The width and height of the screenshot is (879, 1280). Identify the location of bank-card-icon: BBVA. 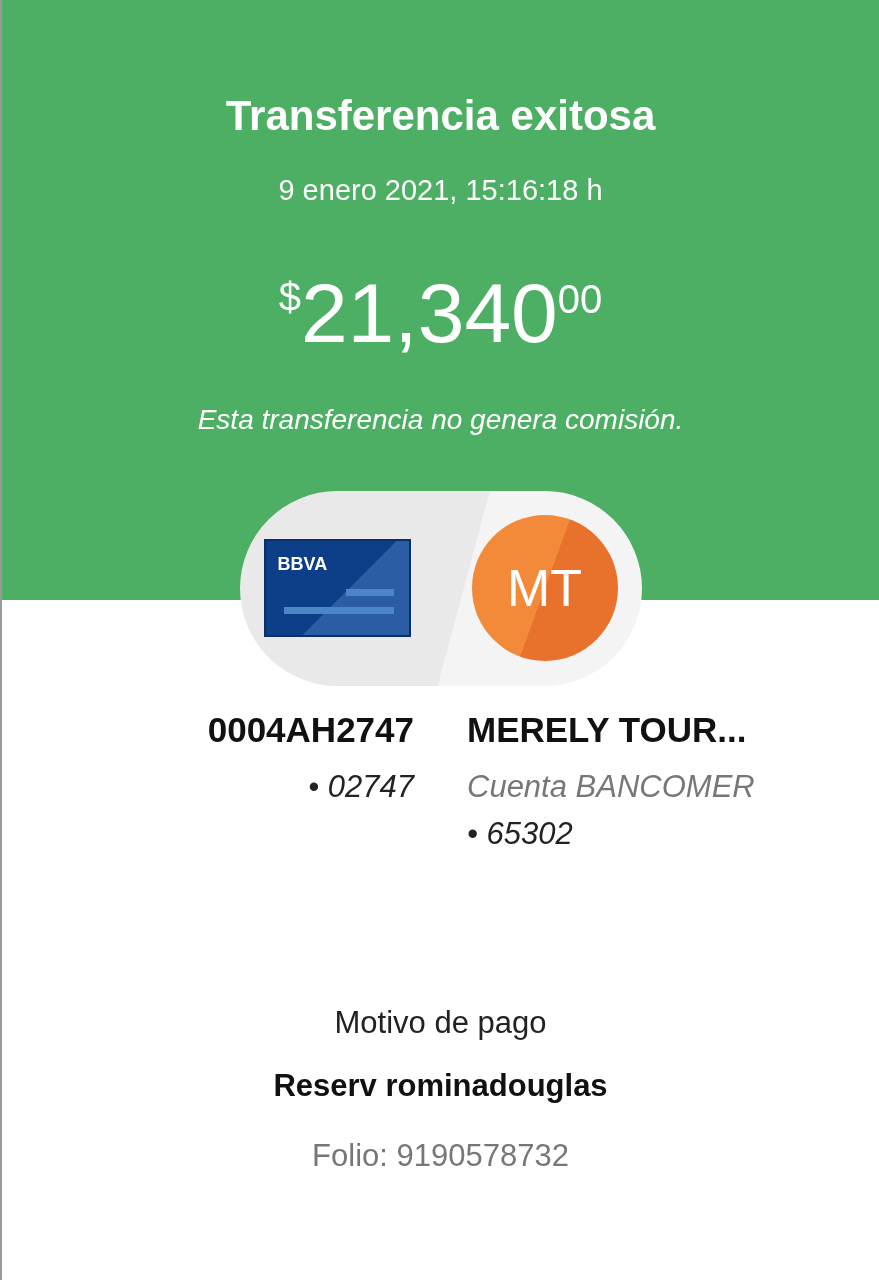
(337, 588).